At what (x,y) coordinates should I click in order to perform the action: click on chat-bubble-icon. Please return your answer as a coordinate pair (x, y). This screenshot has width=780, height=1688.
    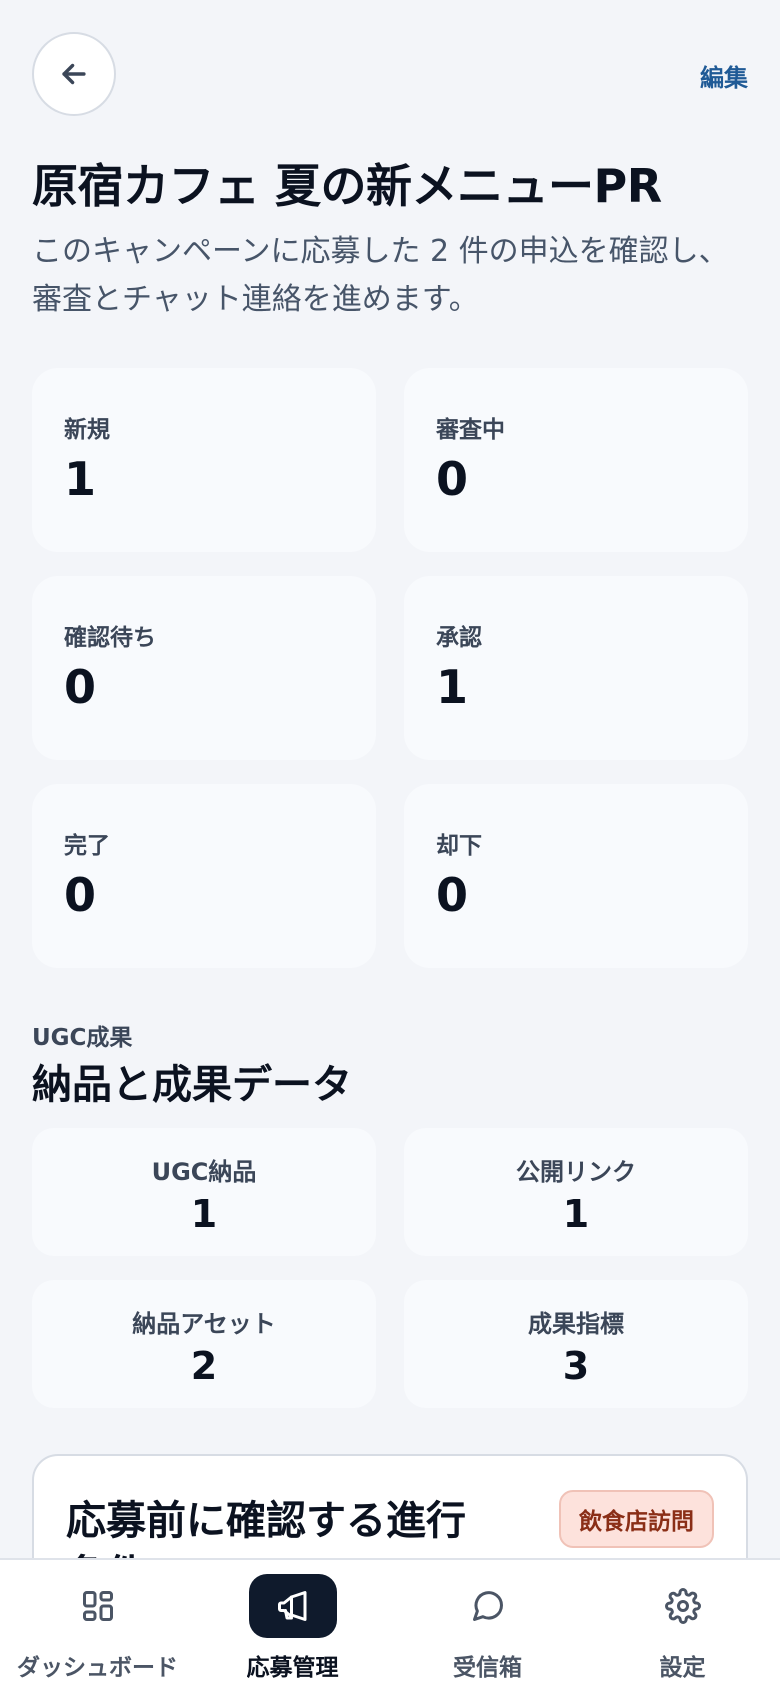
    Looking at the image, I should click on (487, 1606).